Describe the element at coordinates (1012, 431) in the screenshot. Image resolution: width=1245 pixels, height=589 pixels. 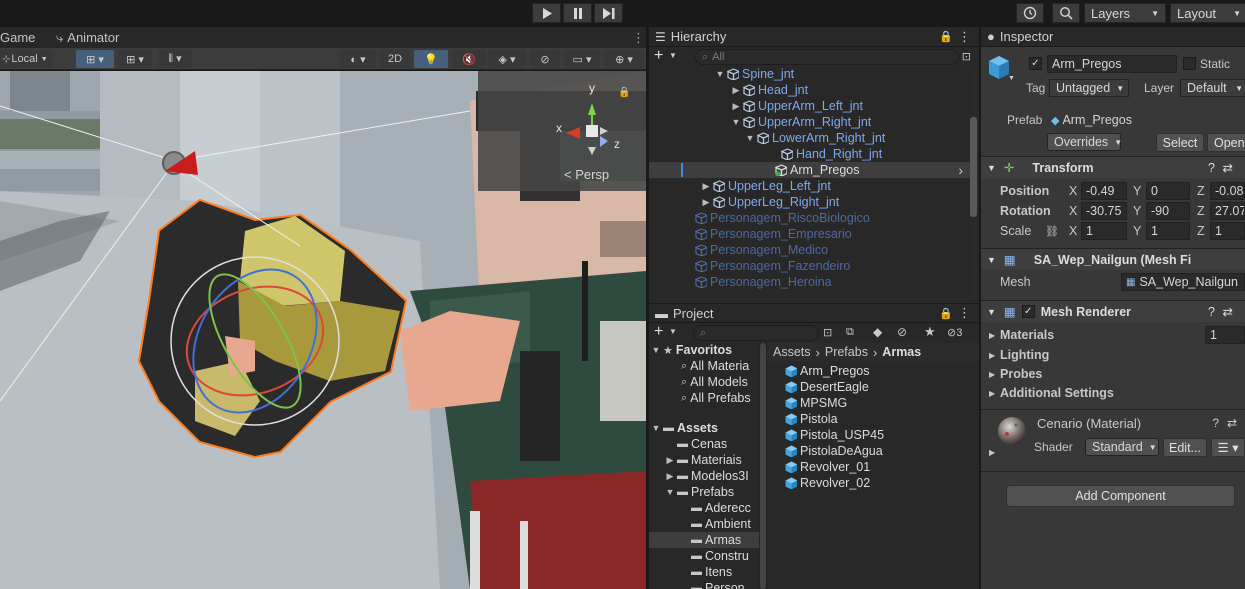
I see `material-preview-icon` at that location.